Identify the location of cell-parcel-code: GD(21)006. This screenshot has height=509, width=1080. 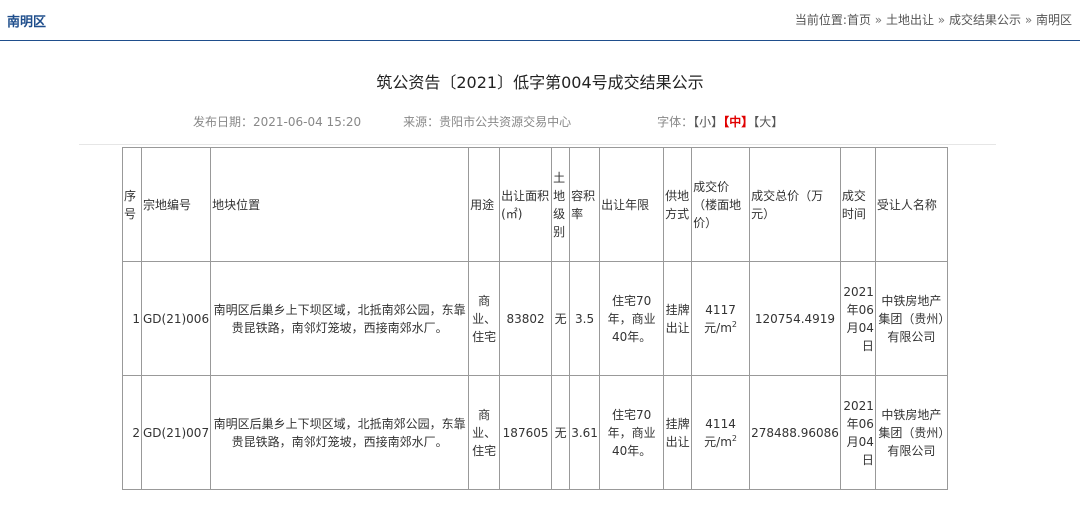
(176, 318).